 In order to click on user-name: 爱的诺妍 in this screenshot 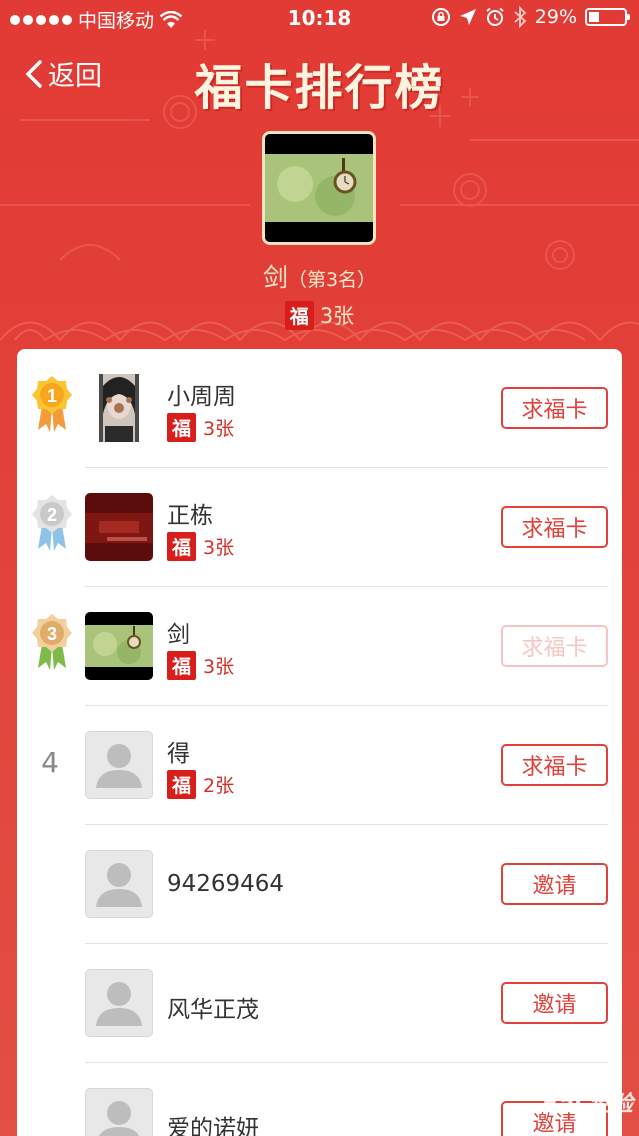, I will do `click(213, 1126)`.